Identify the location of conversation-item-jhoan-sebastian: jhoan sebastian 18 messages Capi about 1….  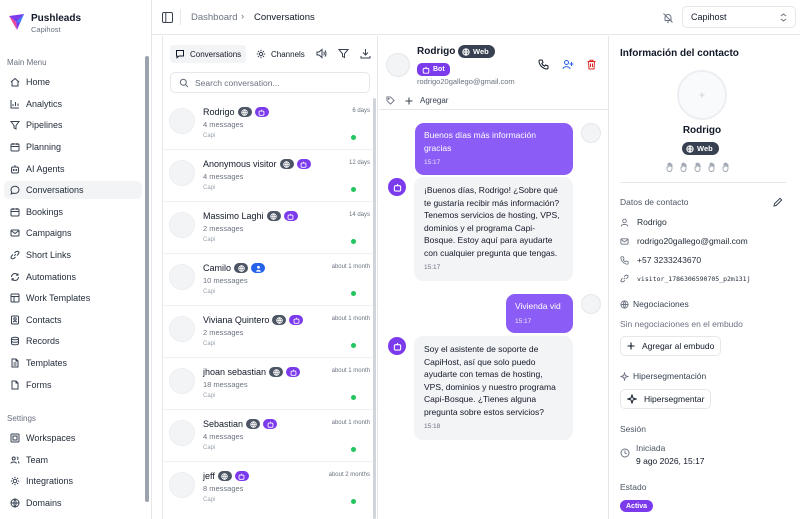
(270, 384).